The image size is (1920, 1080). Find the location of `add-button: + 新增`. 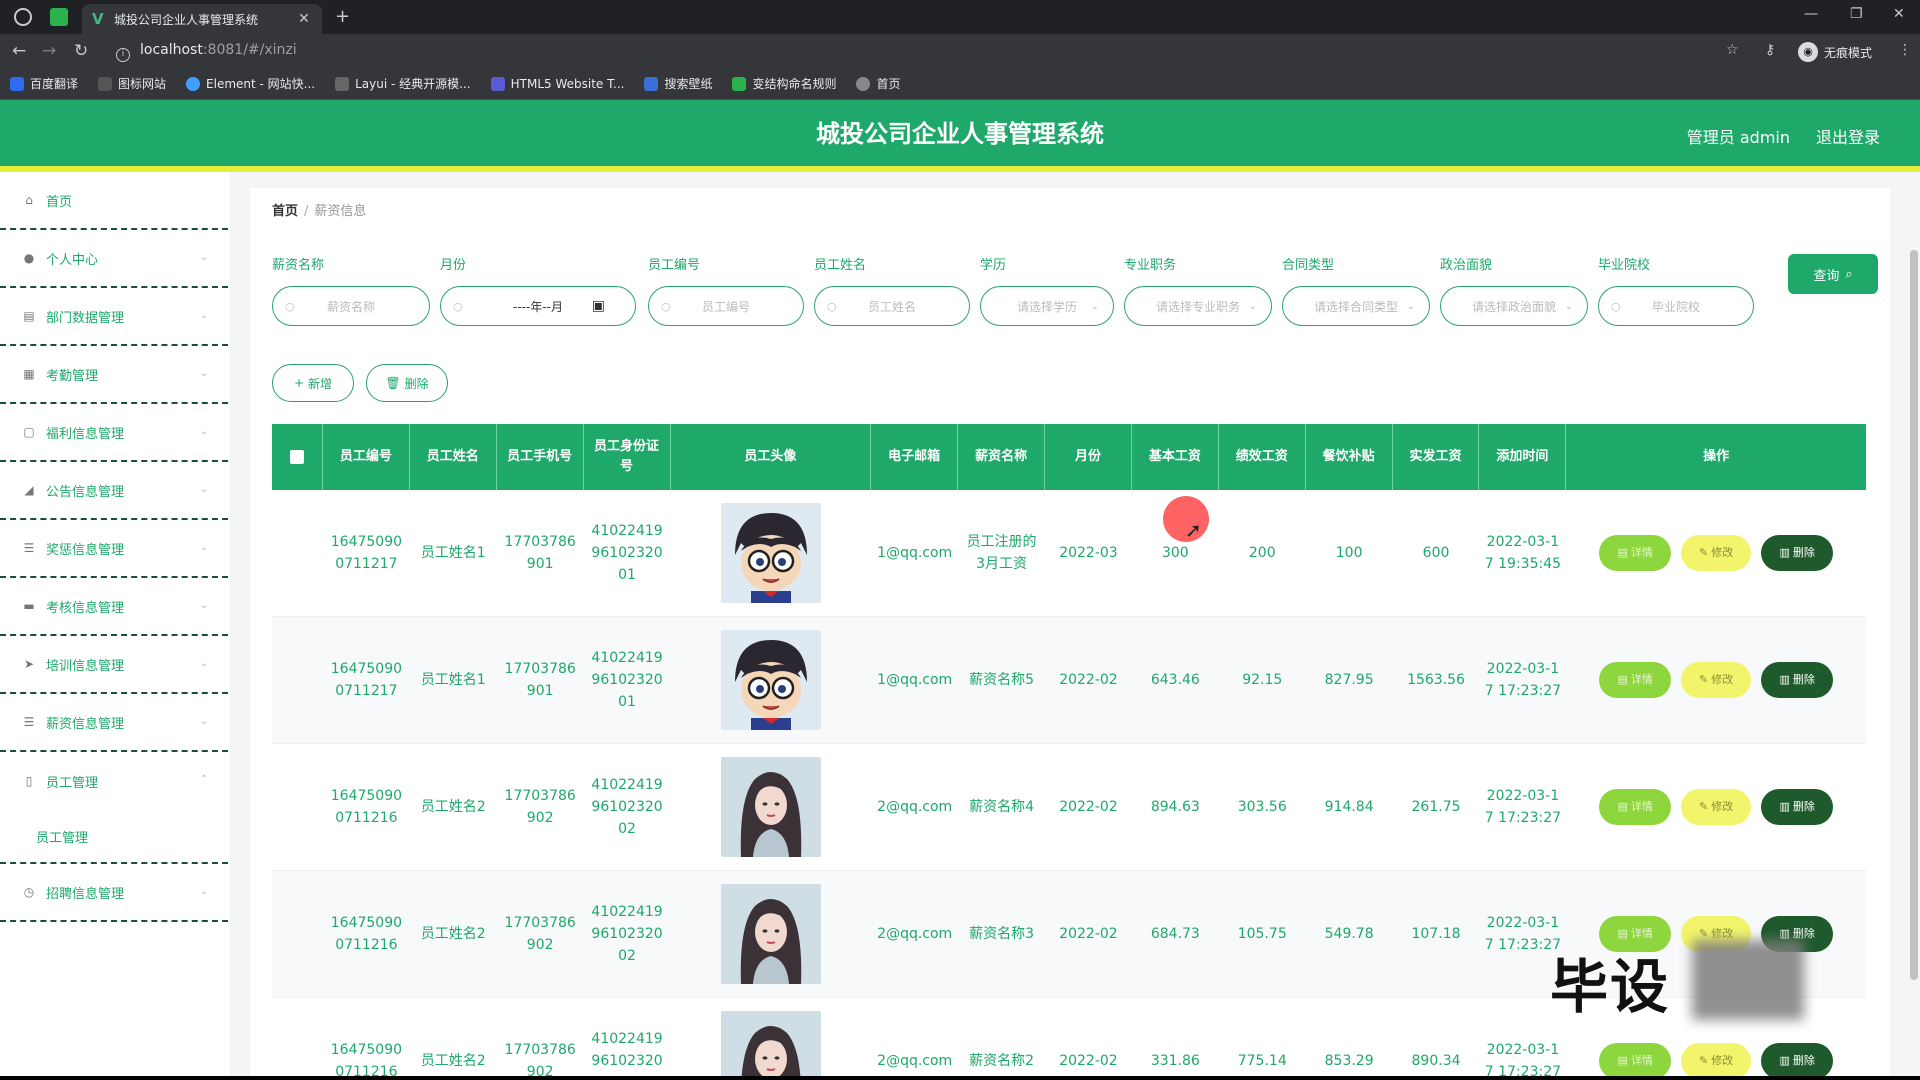

add-button: + 新增 is located at coordinates (313, 383).